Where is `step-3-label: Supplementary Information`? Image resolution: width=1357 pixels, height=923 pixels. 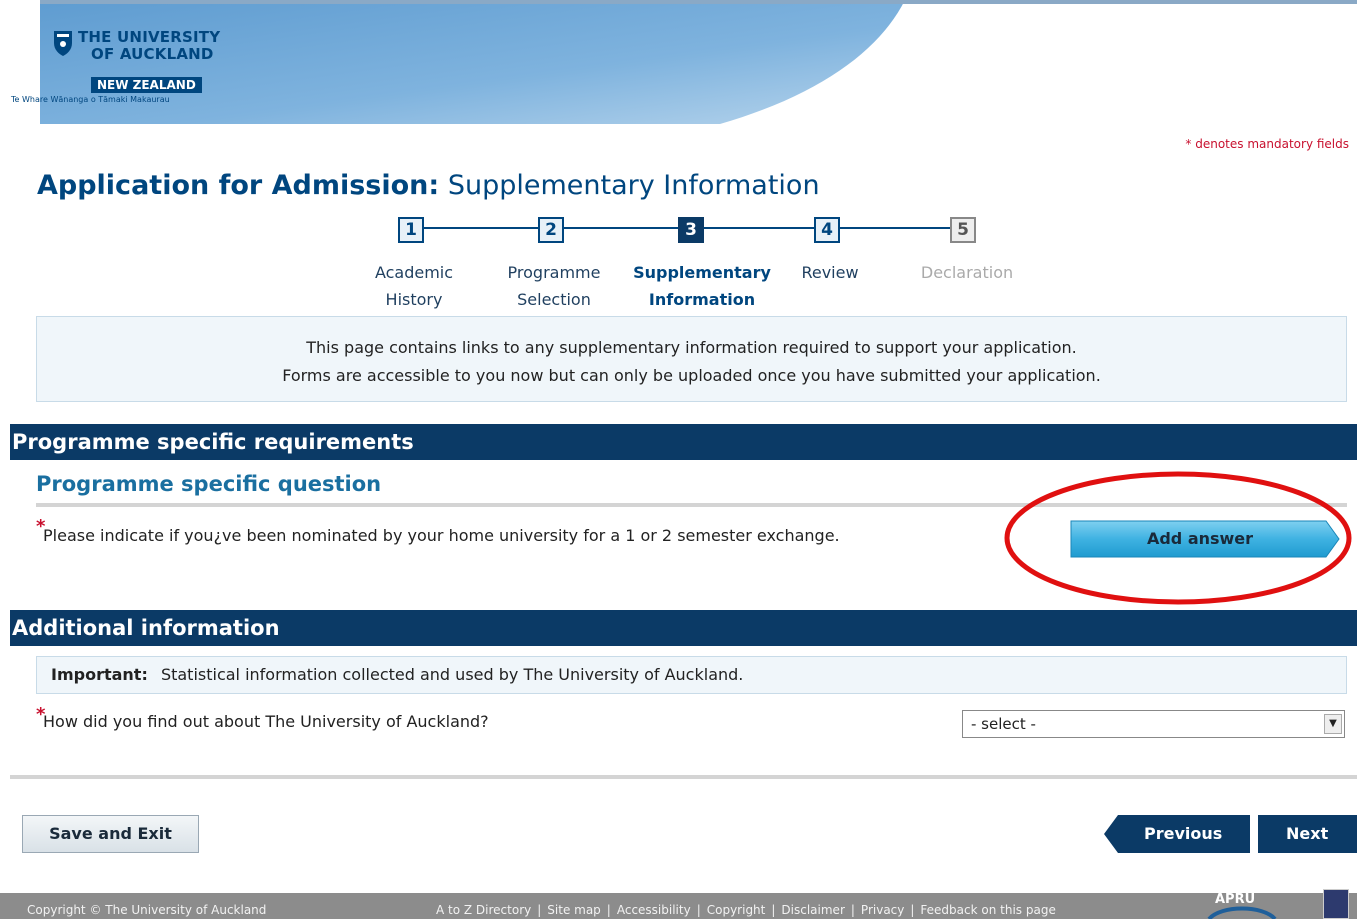
step-3-label: Supplementary Information is located at coordinates (702, 286).